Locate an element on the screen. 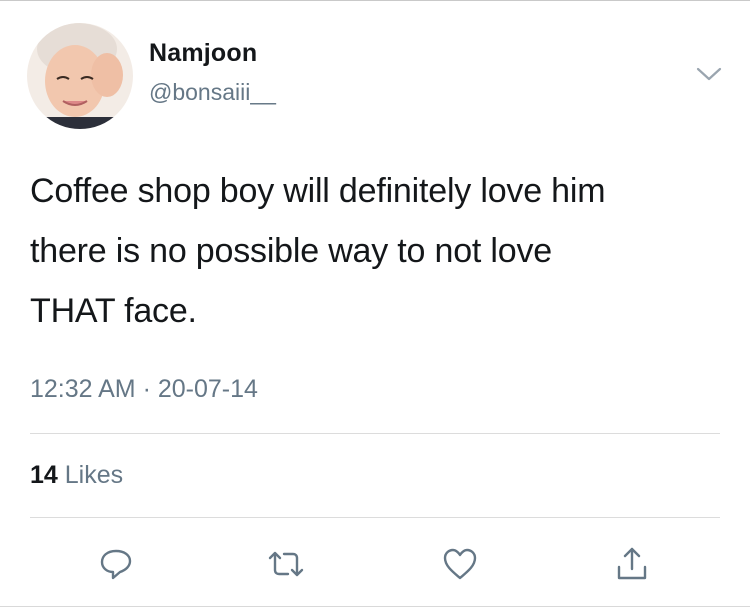 The image size is (750, 607). reply-icon is located at coordinates (116, 564).